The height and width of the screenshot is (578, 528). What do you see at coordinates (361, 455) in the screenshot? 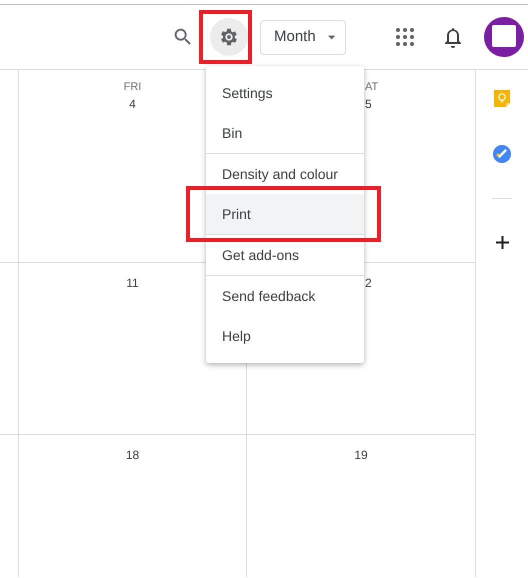
I see `date-number: 19` at bounding box center [361, 455].